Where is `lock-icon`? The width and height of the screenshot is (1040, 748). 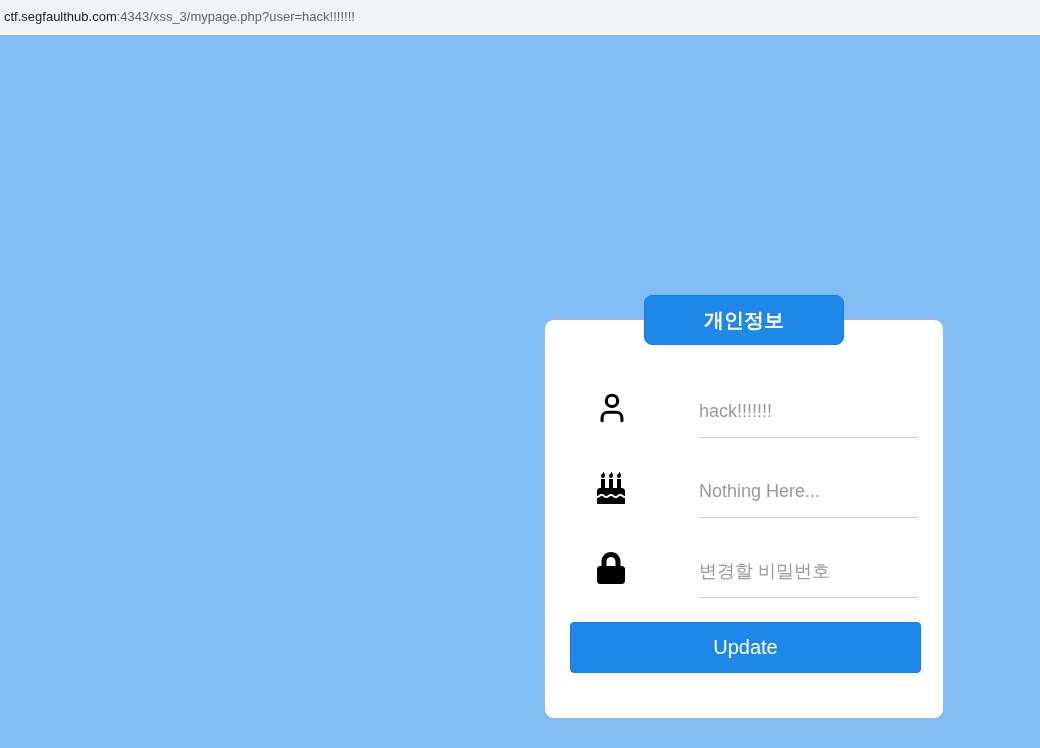
lock-icon is located at coordinates (611, 568).